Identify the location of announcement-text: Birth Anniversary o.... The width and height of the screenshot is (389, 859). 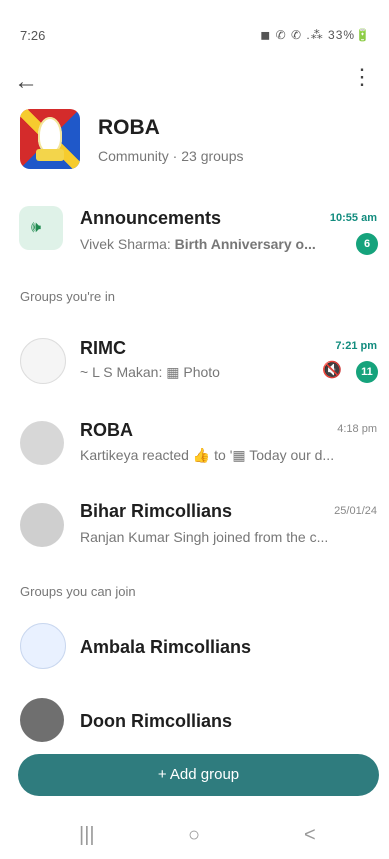
(245, 244).